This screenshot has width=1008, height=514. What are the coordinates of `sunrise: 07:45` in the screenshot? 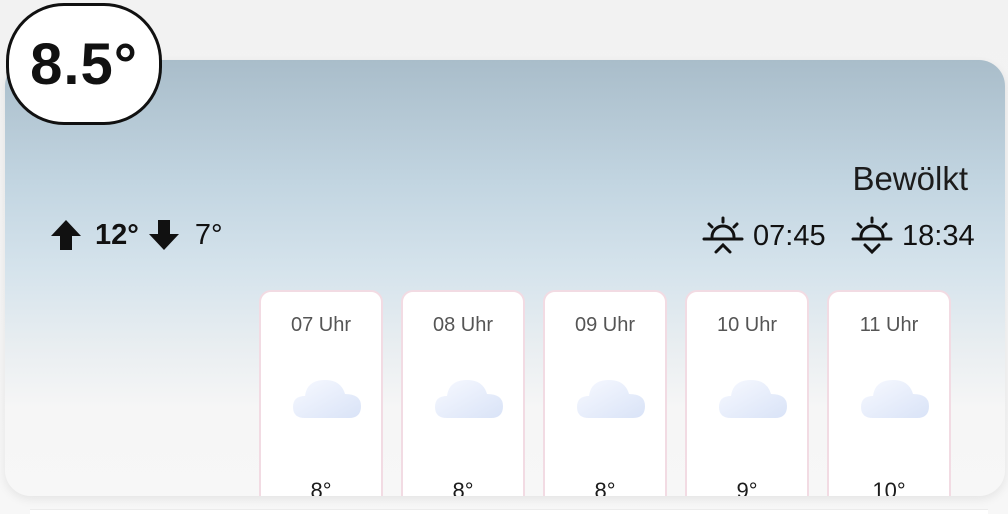 It's located at (763, 236).